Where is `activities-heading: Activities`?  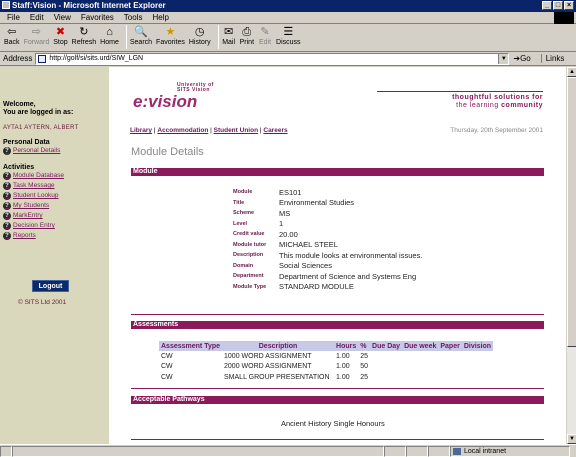 activities-heading: Activities is located at coordinates (19, 167).